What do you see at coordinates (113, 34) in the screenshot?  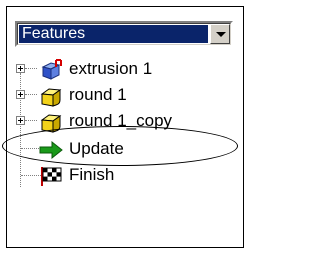 I see `dropdown-selected-value: Features` at bounding box center [113, 34].